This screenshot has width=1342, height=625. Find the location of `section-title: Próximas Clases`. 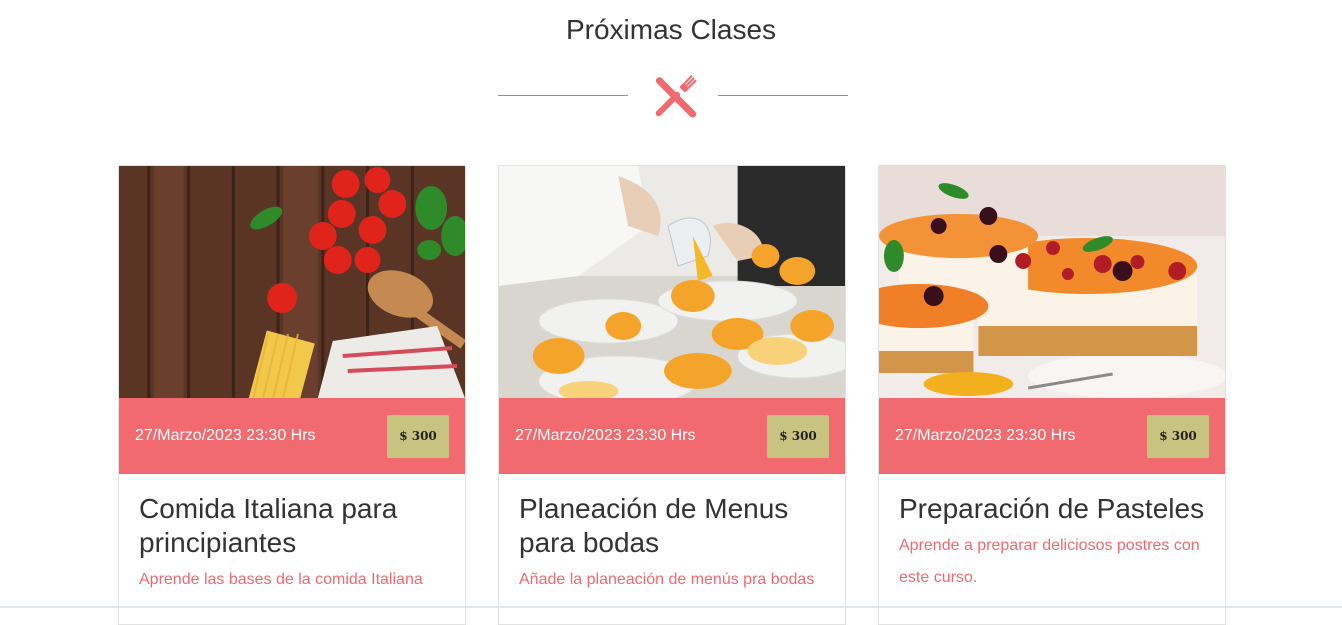

section-title: Próximas Clases is located at coordinates (671, 29).